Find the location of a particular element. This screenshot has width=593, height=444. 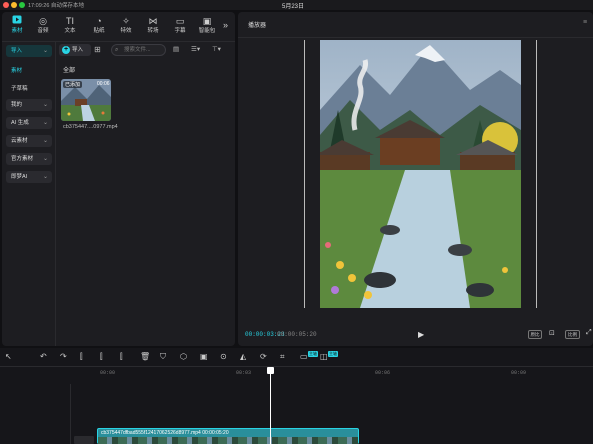

tab-captions: ▭ 字幕 is located at coordinates (180, 28).